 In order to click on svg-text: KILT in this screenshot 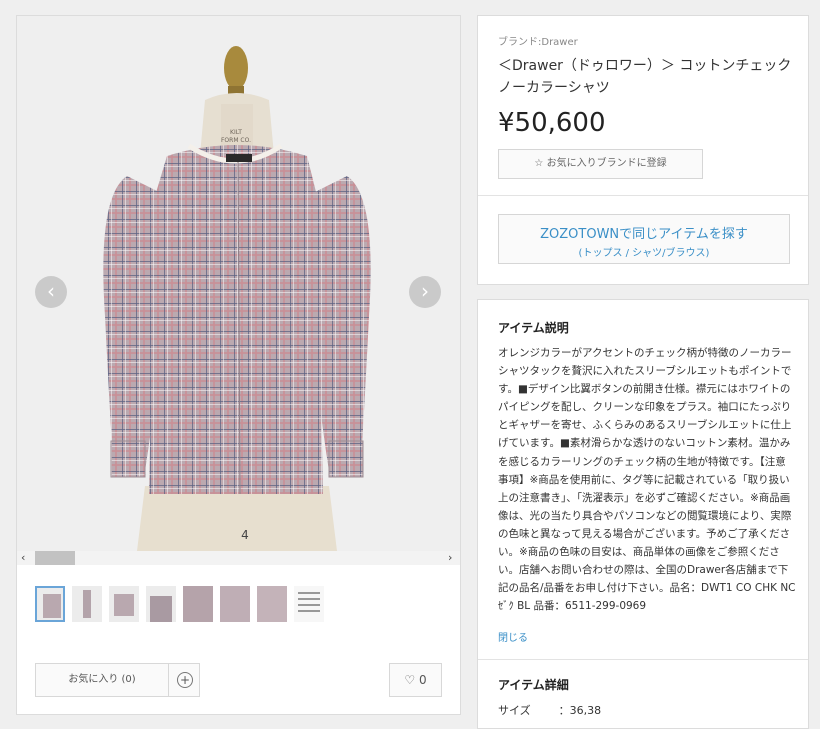, I will do `click(236, 132)`.